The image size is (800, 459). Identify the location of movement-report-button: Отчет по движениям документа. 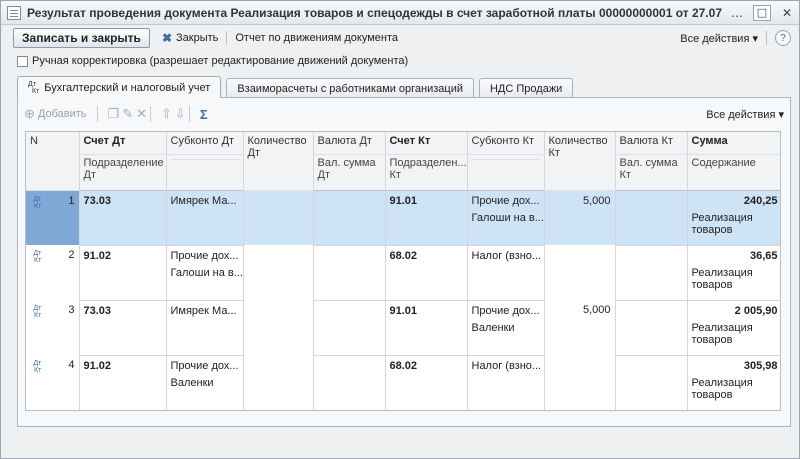
(316, 38).